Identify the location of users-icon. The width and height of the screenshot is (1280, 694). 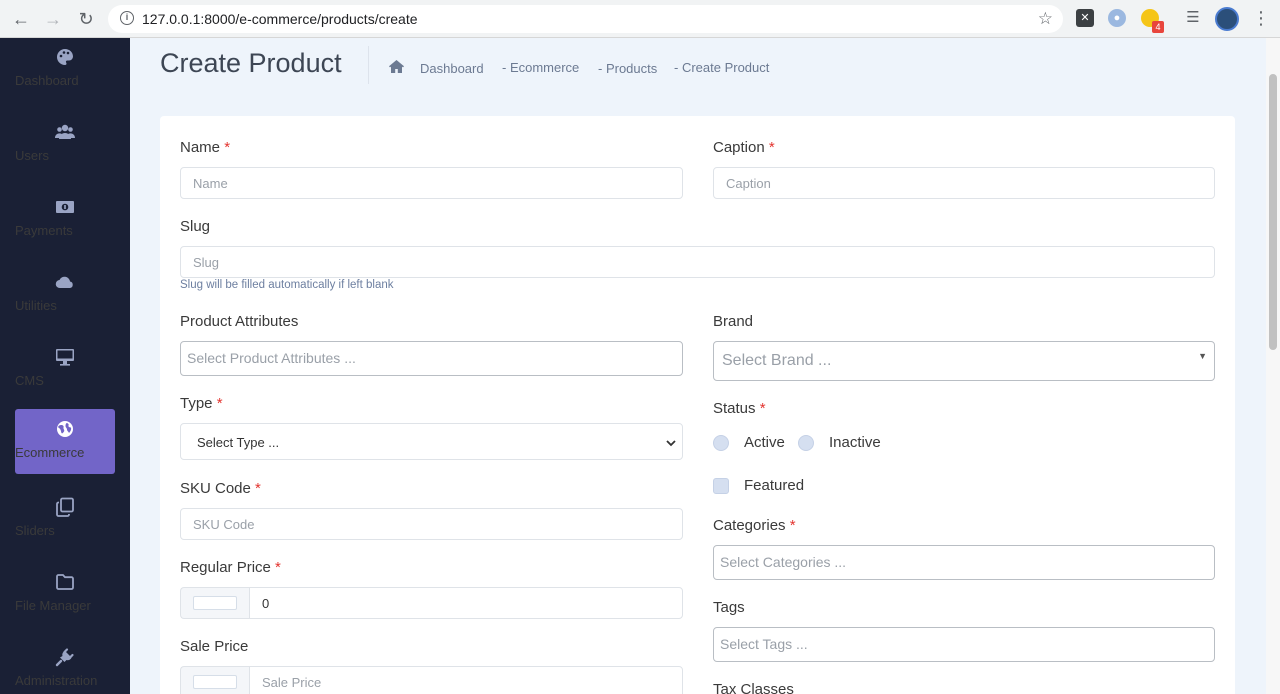
(65, 131).